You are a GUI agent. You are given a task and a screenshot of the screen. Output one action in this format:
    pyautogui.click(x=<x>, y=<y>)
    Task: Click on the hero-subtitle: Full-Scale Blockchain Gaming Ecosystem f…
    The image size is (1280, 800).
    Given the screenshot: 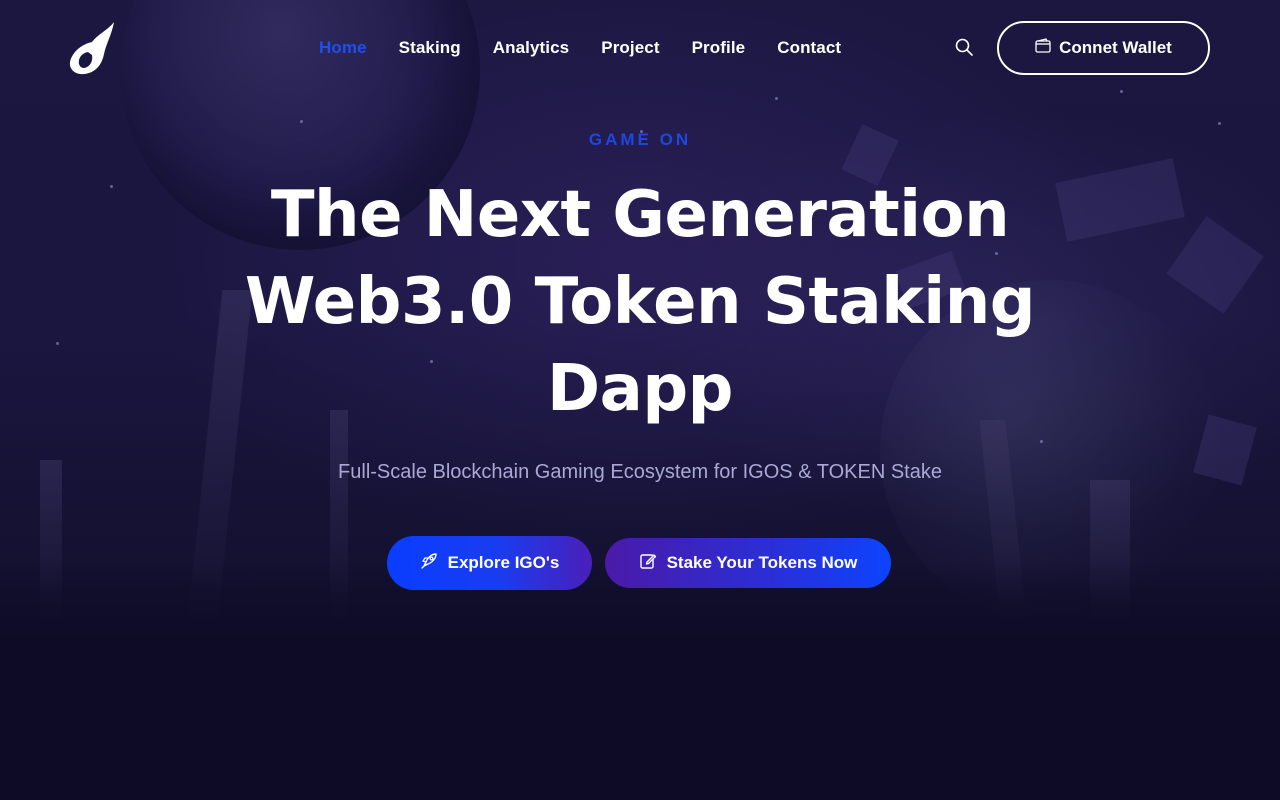 What is the action you would take?
    pyautogui.click(x=640, y=472)
    